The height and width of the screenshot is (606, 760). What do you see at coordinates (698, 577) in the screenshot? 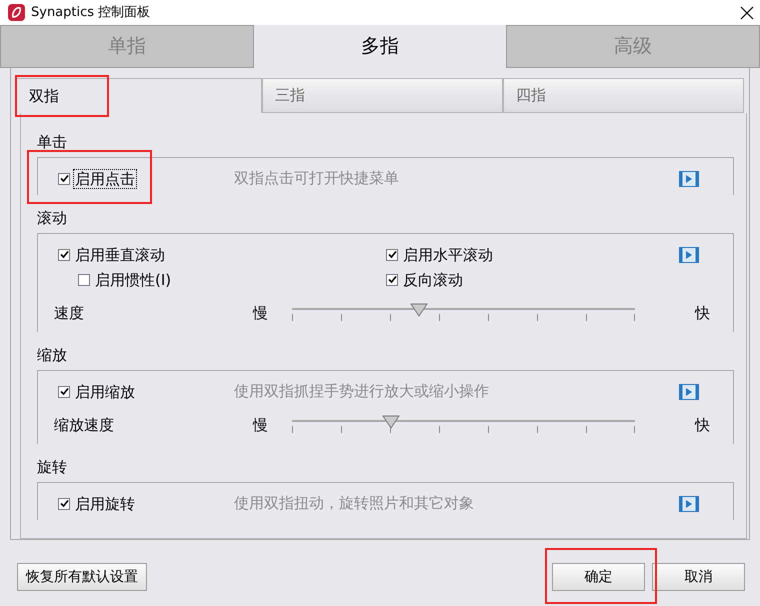
I see `action-button: 取消` at bounding box center [698, 577].